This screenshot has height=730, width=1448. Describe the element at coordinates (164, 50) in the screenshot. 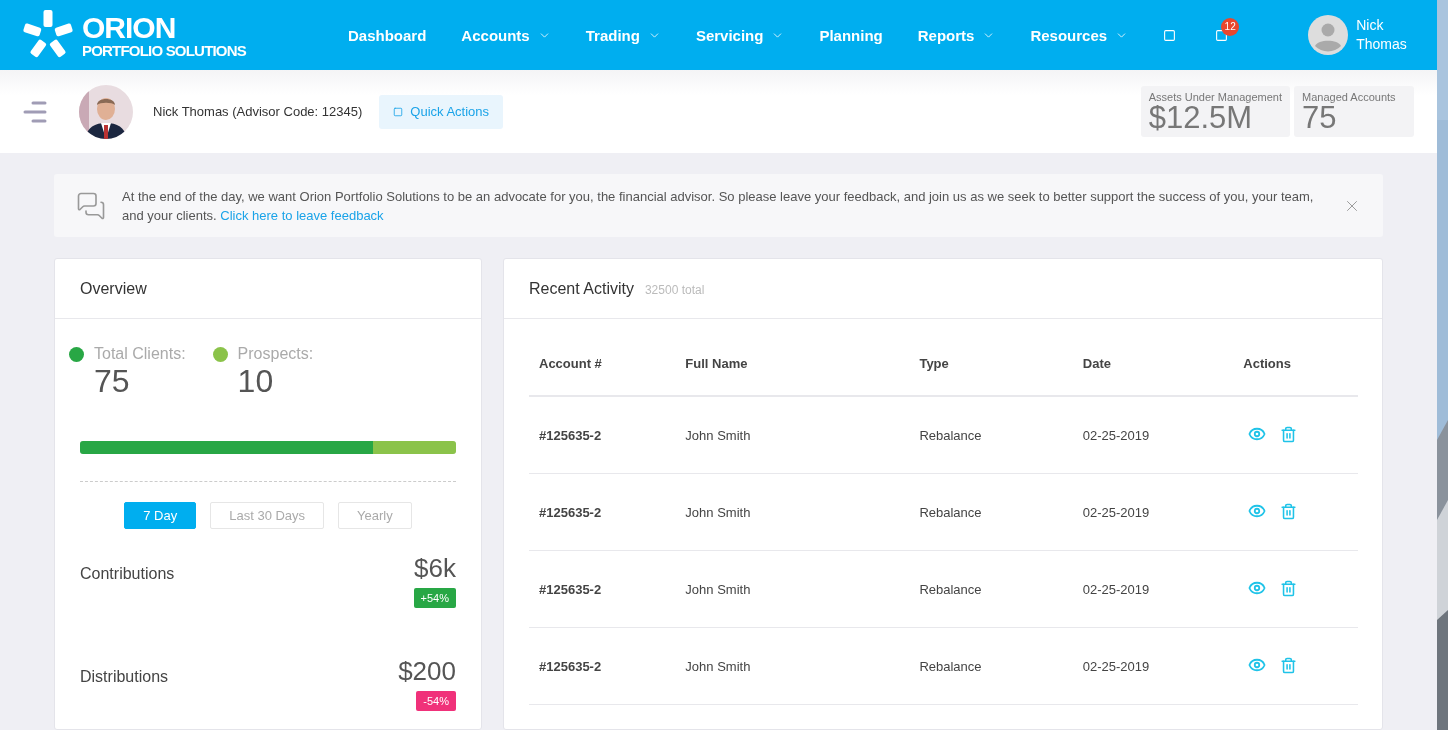

I see `brand-tagline: PORTFOLIO SOLUTIONS` at that location.